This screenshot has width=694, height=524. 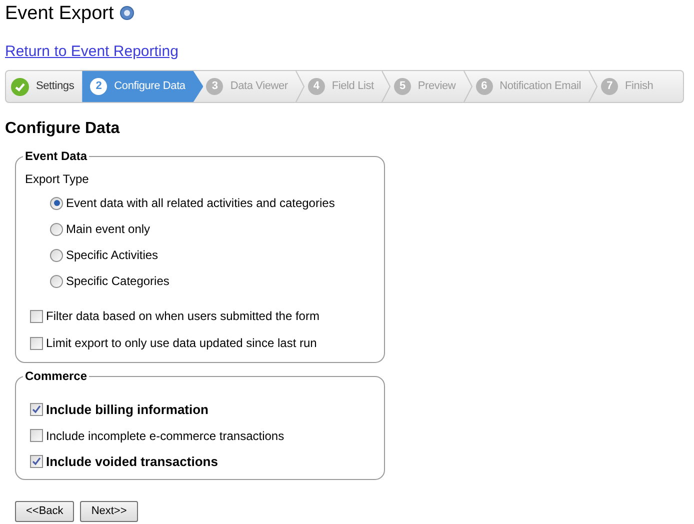 What do you see at coordinates (109, 511) in the screenshot?
I see `nav-button: Next>>` at bounding box center [109, 511].